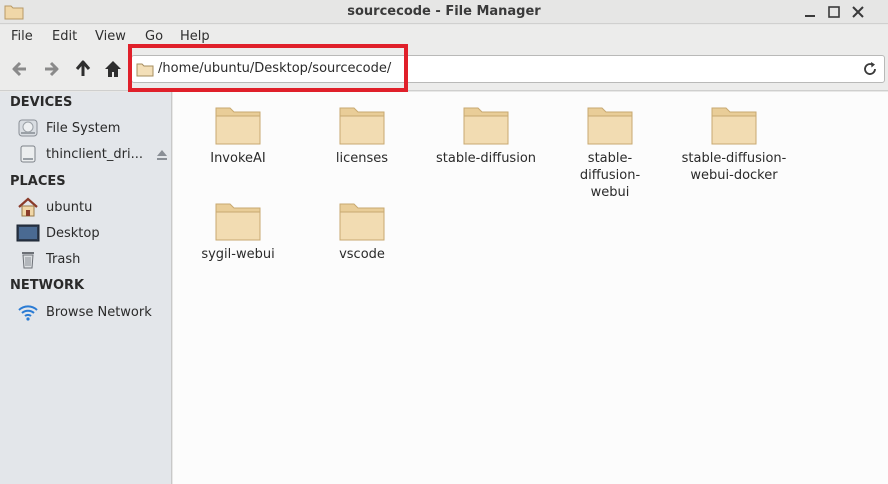  I want to click on maximize-button, so click(834, 12).